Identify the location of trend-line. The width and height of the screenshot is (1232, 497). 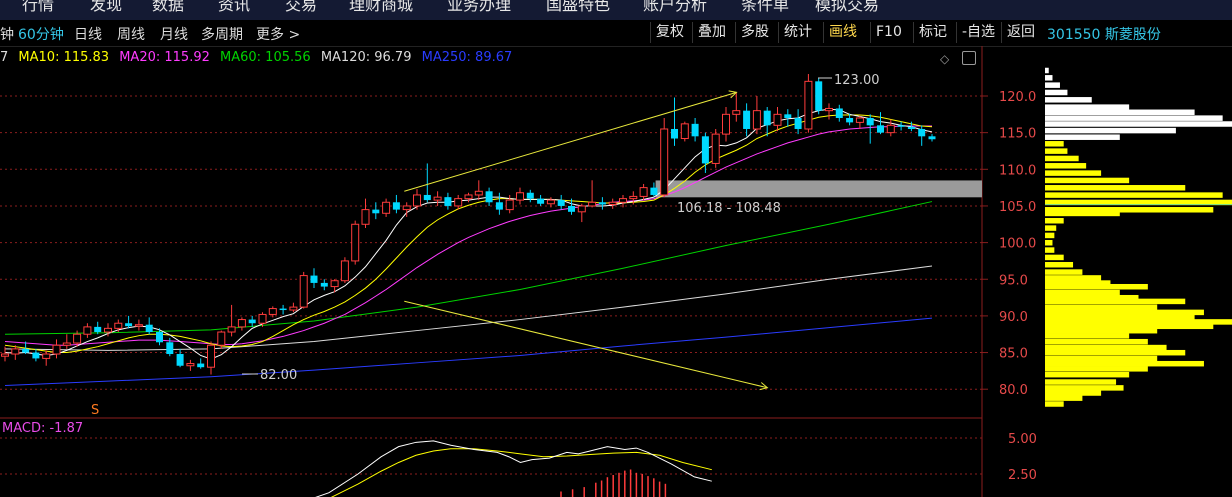
(586, 344).